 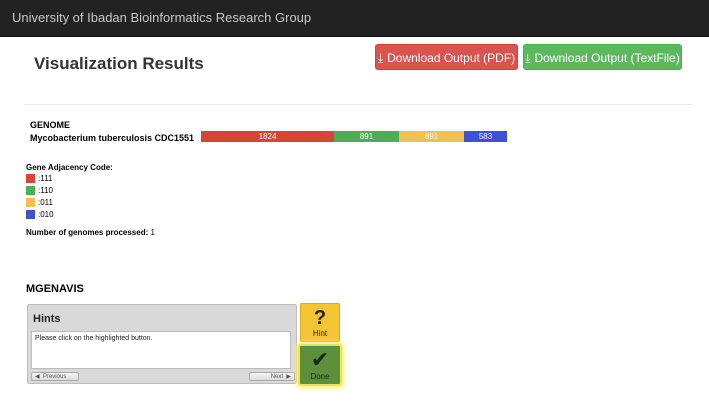 I want to click on bar-segment-111: 1824, so click(x=267, y=136).